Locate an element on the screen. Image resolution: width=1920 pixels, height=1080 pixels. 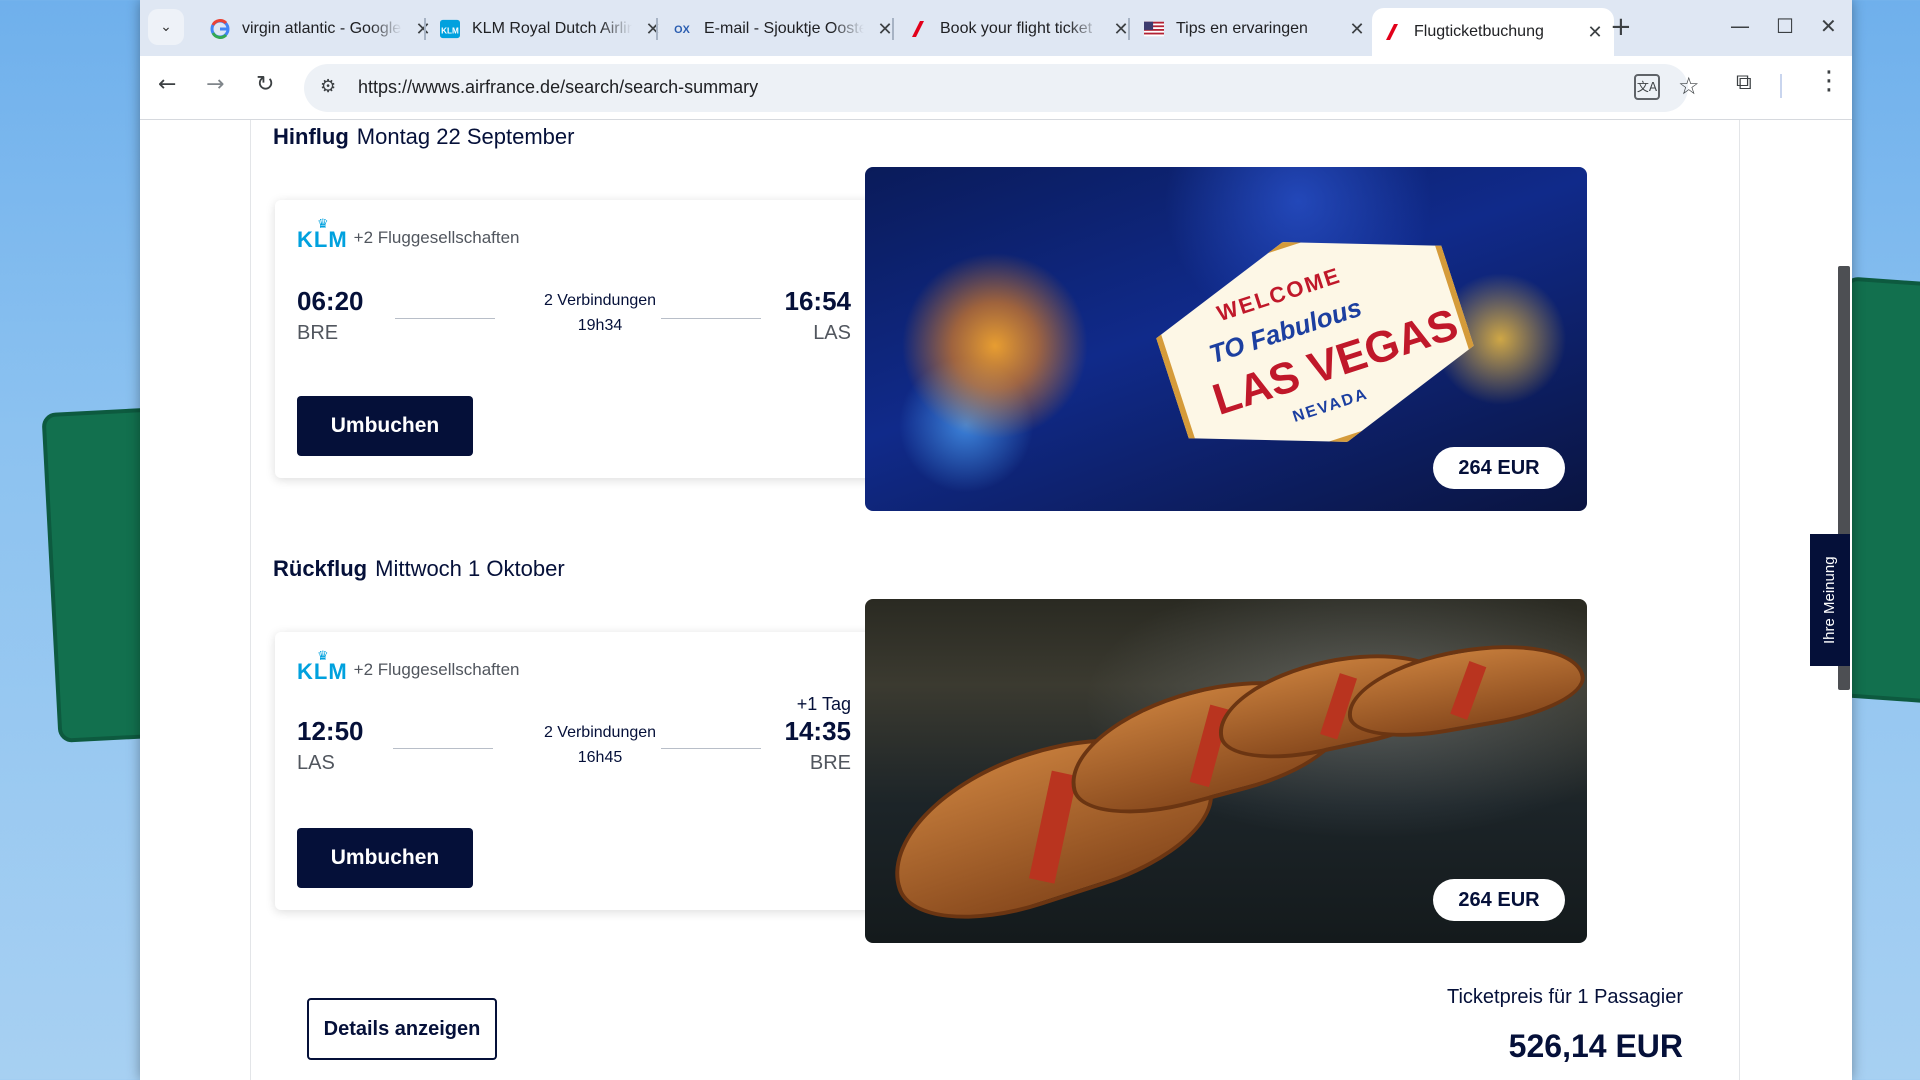
tab-title: E-mail - Sjouktje Oosterhof is located at coordinates (784, 28).